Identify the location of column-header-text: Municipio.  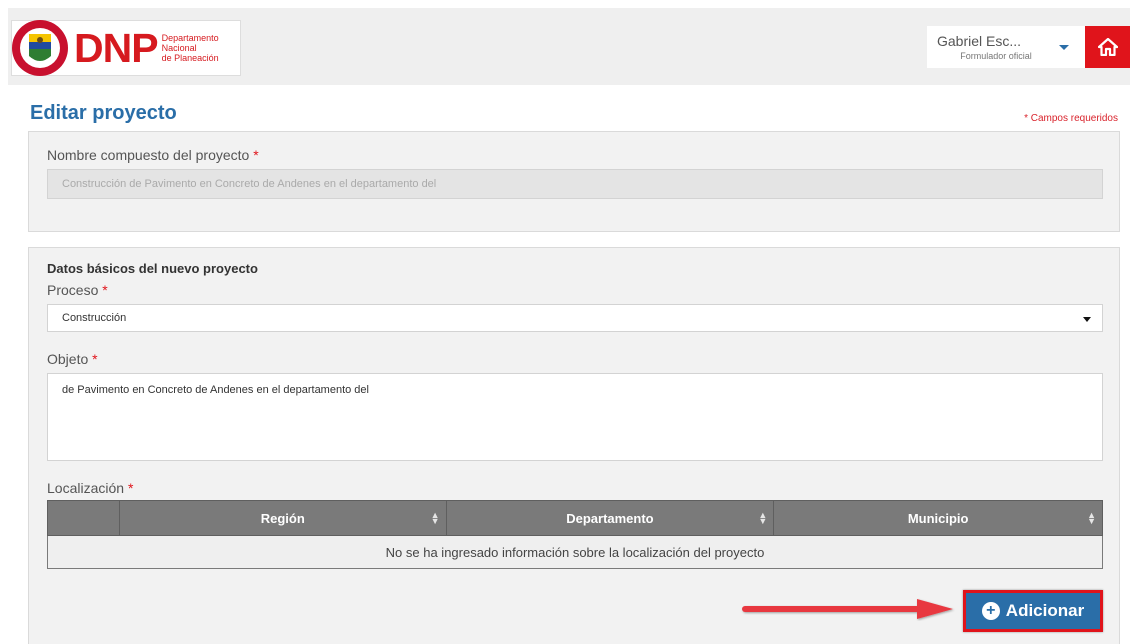
(938, 518).